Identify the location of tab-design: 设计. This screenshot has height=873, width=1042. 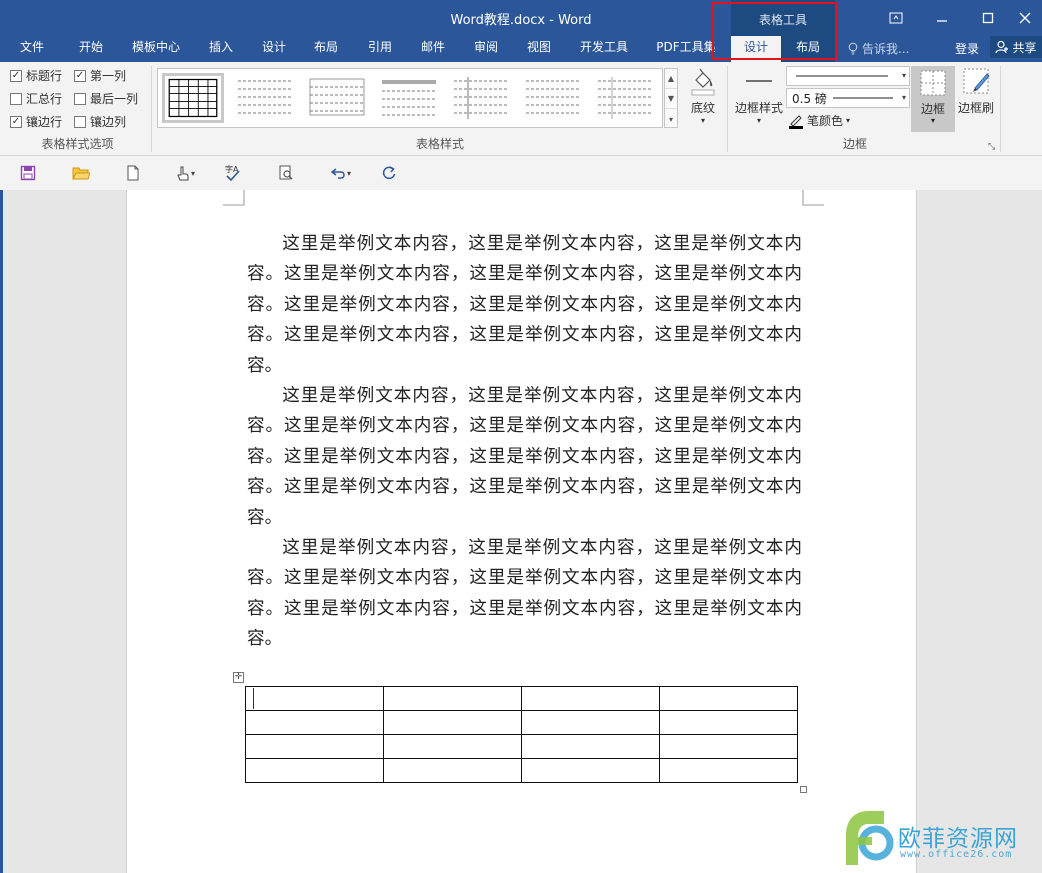
(274, 49).